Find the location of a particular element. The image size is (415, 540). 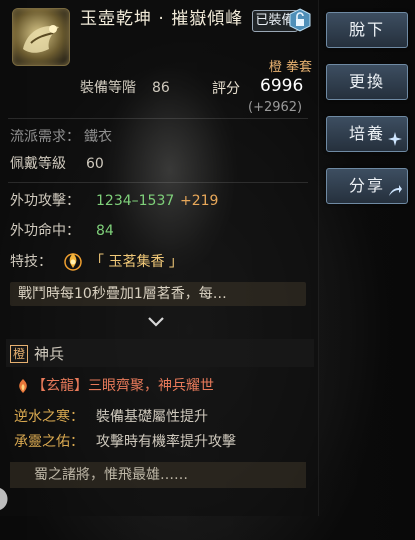

side-handle-icon is located at coordinates (7, 499).